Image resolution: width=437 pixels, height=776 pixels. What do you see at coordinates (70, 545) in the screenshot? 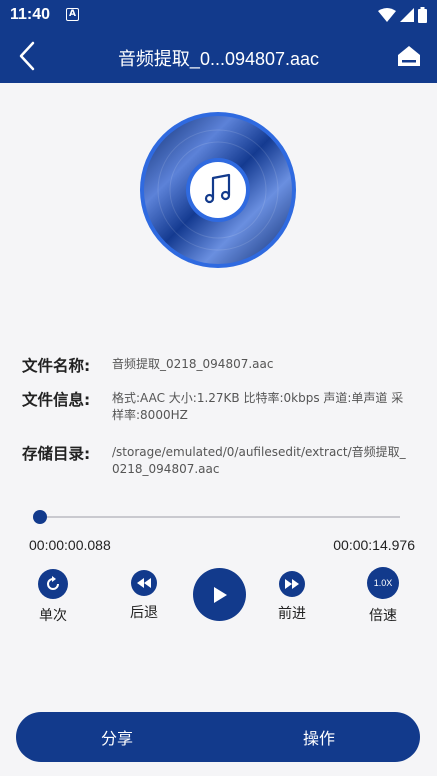
I see `current-time: 00:00:00.088` at bounding box center [70, 545].